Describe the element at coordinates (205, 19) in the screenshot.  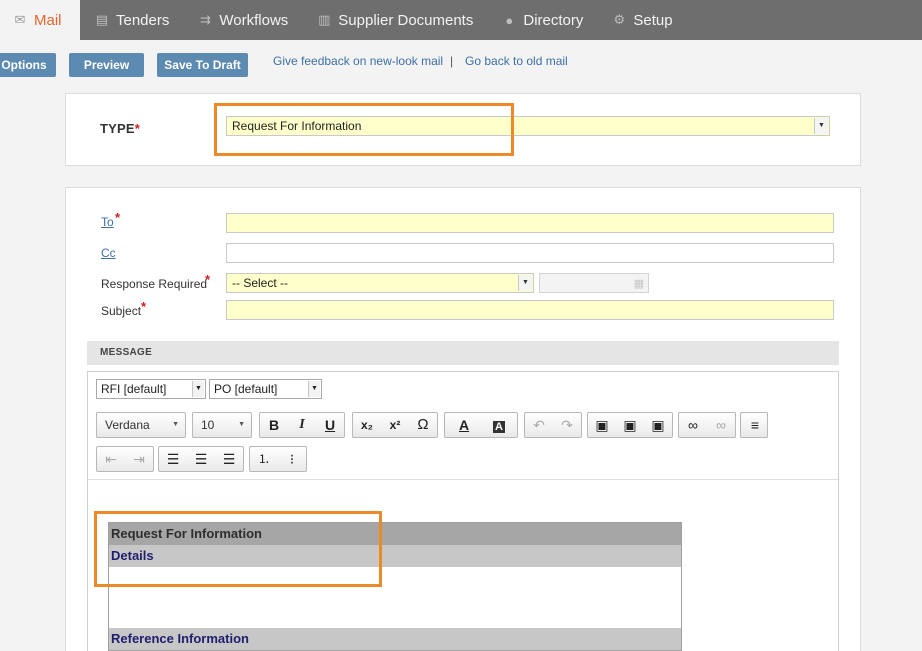
I see `workflow-icon: ⇉` at that location.